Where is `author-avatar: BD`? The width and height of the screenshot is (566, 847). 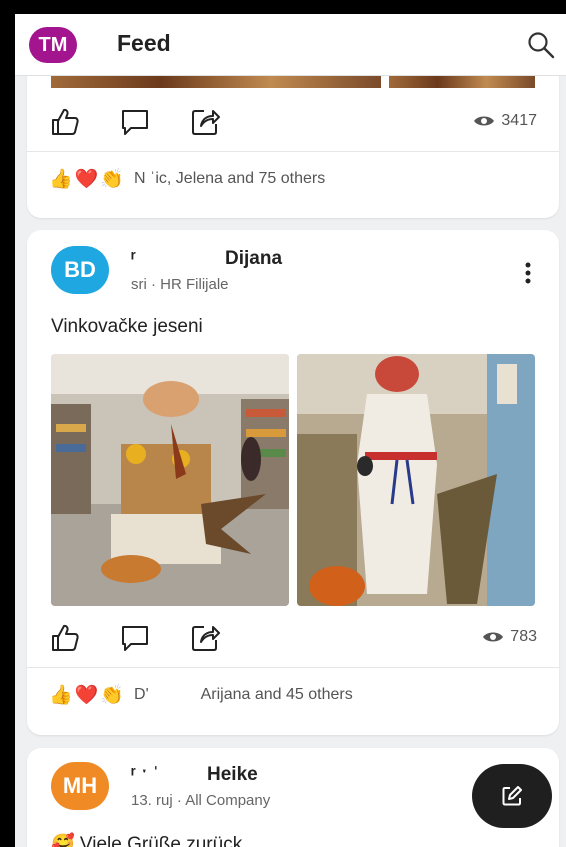 author-avatar: BD is located at coordinates (80, 270).